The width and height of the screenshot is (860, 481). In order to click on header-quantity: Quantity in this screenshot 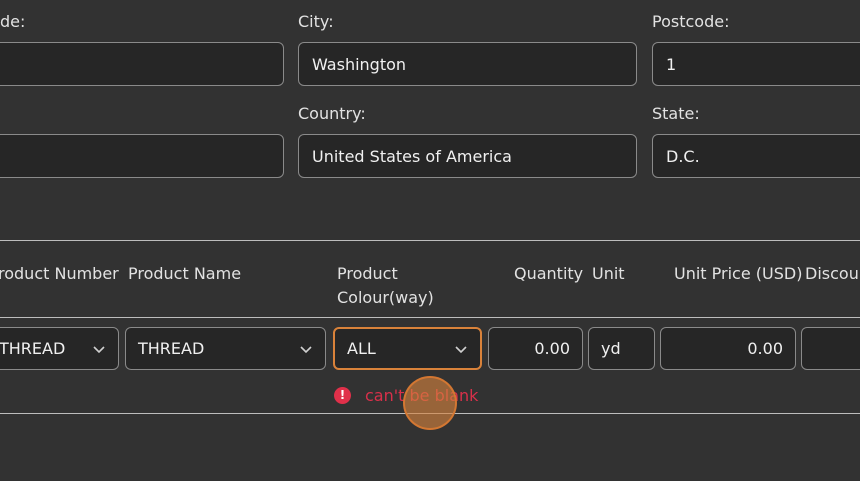, I will do `click(549, 273)`.